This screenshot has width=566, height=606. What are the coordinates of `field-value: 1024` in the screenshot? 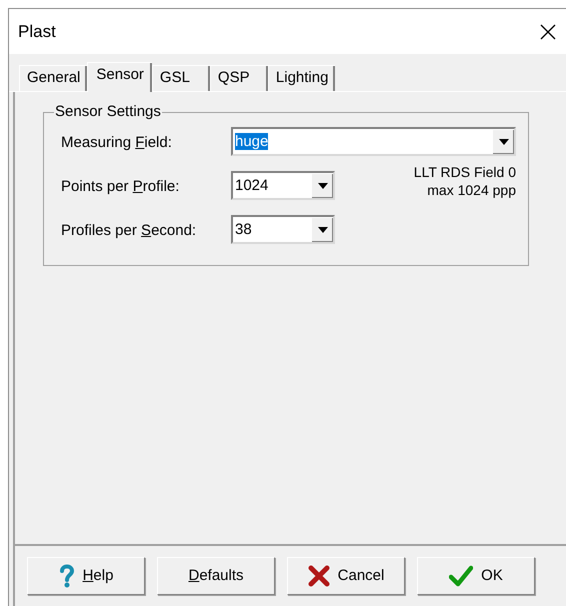 It's located at (251, 185).